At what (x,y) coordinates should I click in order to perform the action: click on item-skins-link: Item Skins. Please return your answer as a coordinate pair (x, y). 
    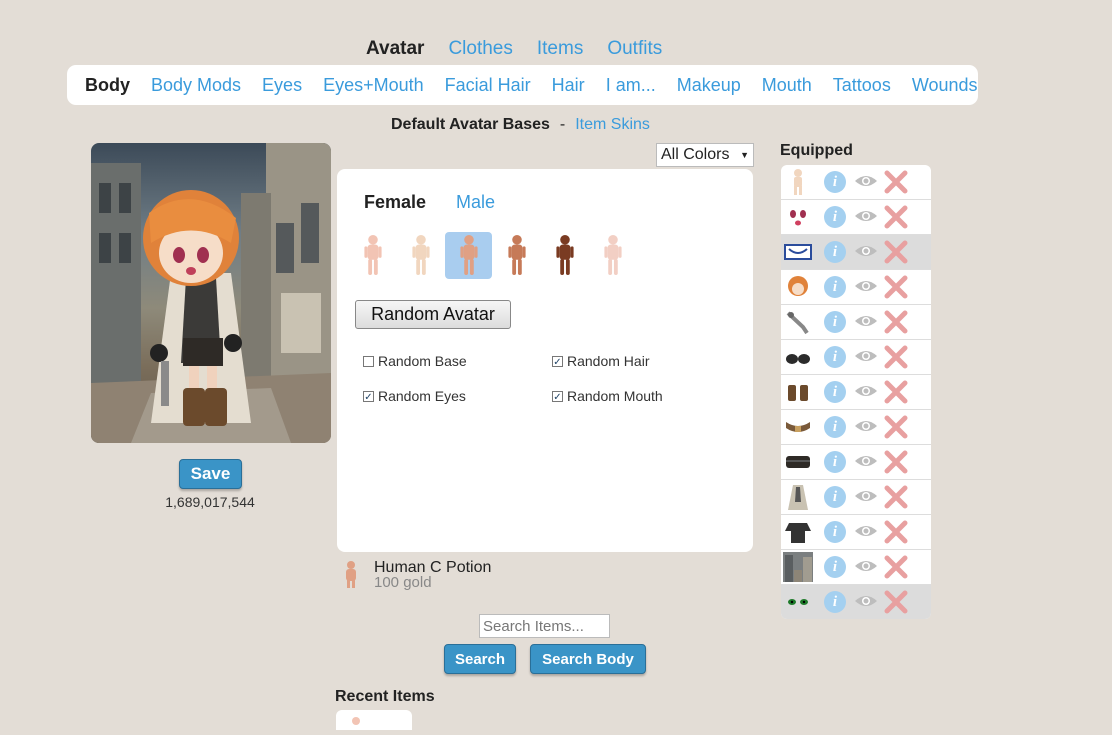
    Looking at the image, I should click on (612, 125).